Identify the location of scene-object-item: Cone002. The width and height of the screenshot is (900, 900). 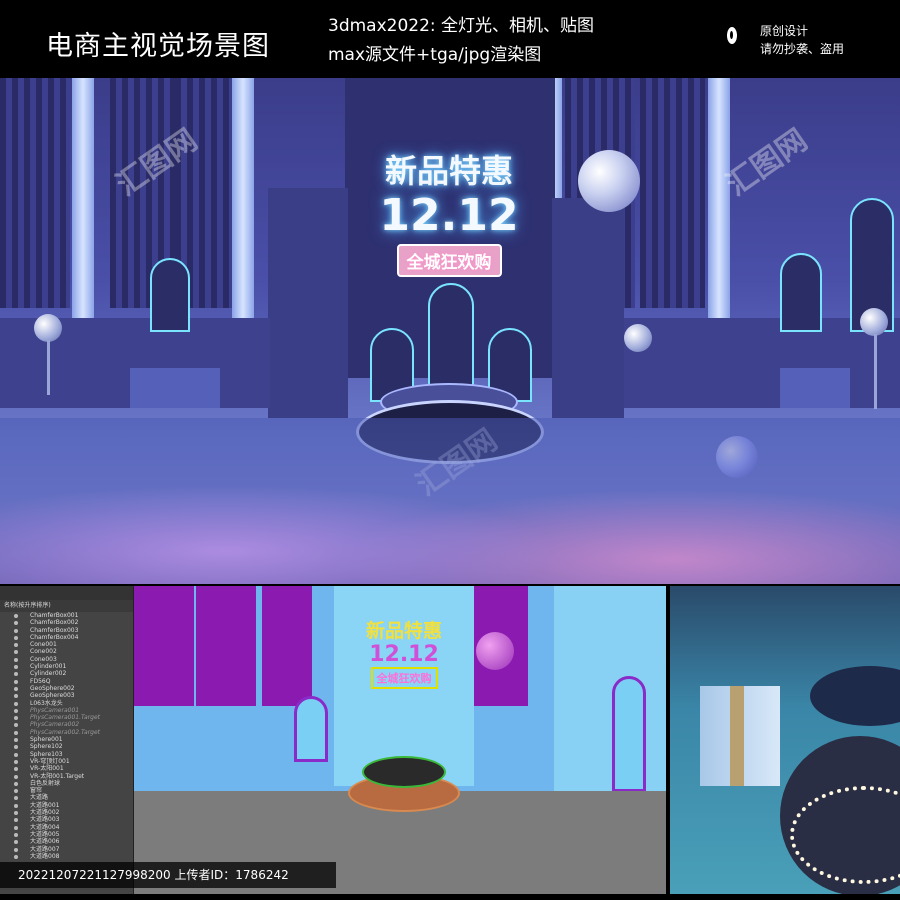
(66, 651).